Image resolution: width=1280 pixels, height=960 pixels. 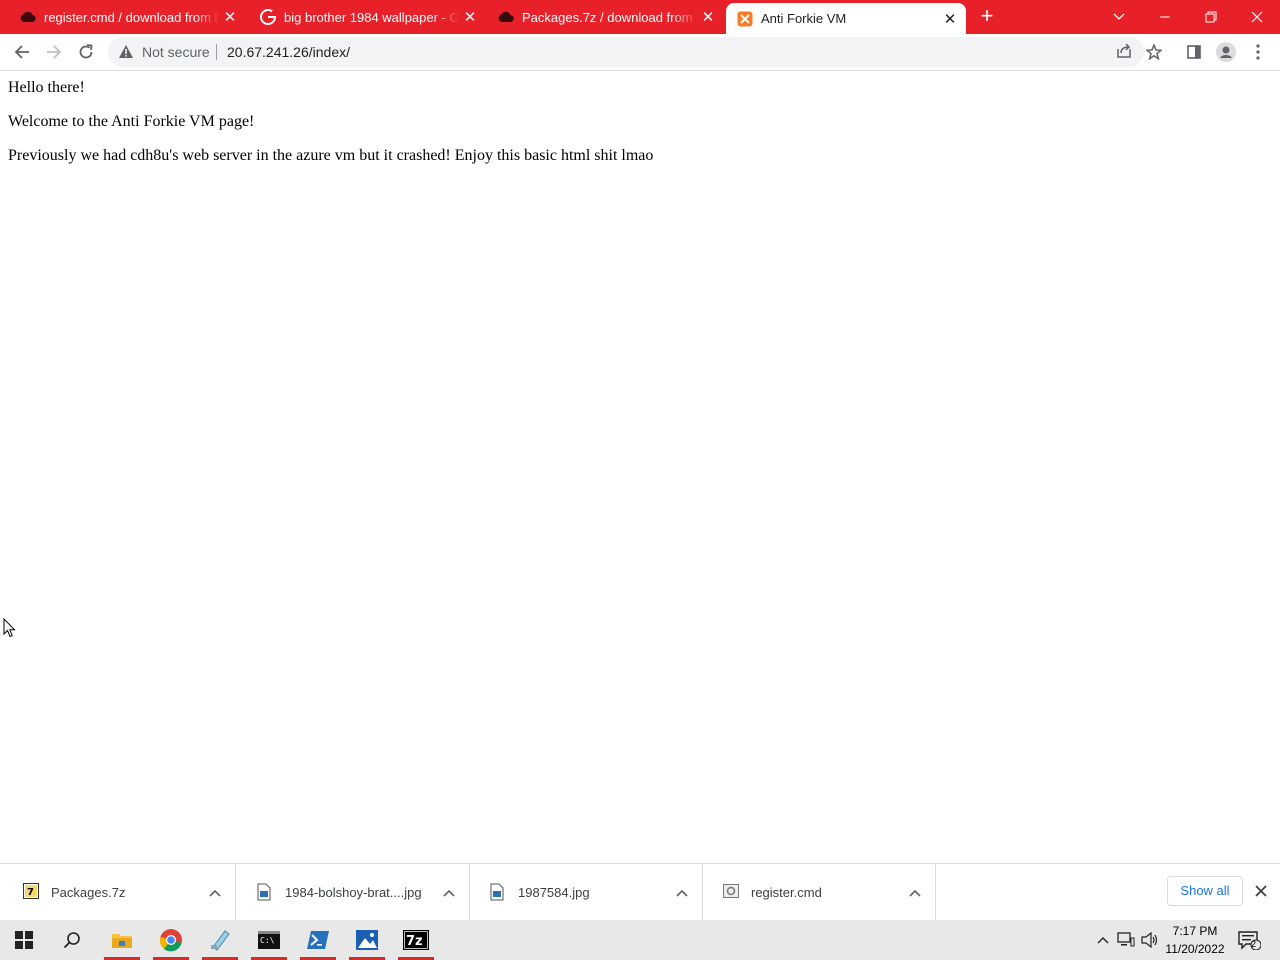 What do you see at coordinates (731, 892) in the screenshot?
I see `cmd-file-icon` at bounding box center [731, 892].